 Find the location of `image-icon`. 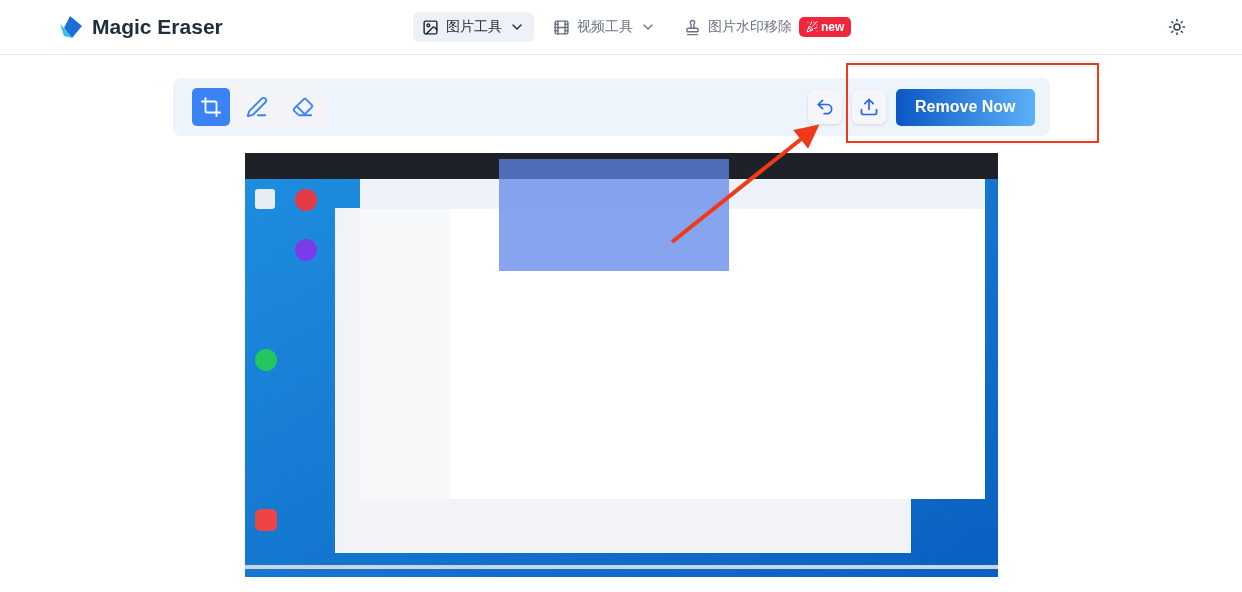

image-icon is located at coordinates (430, 27).